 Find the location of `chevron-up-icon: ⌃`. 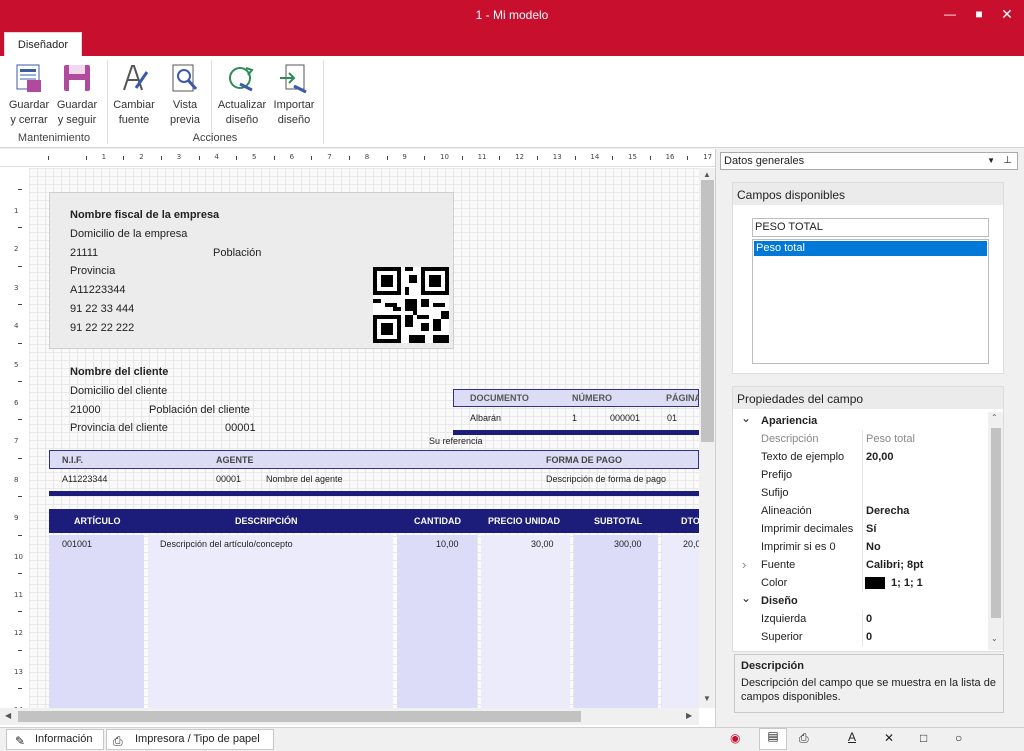

chevron-up-icon: ⌃ is located at coordinates (994, 417).